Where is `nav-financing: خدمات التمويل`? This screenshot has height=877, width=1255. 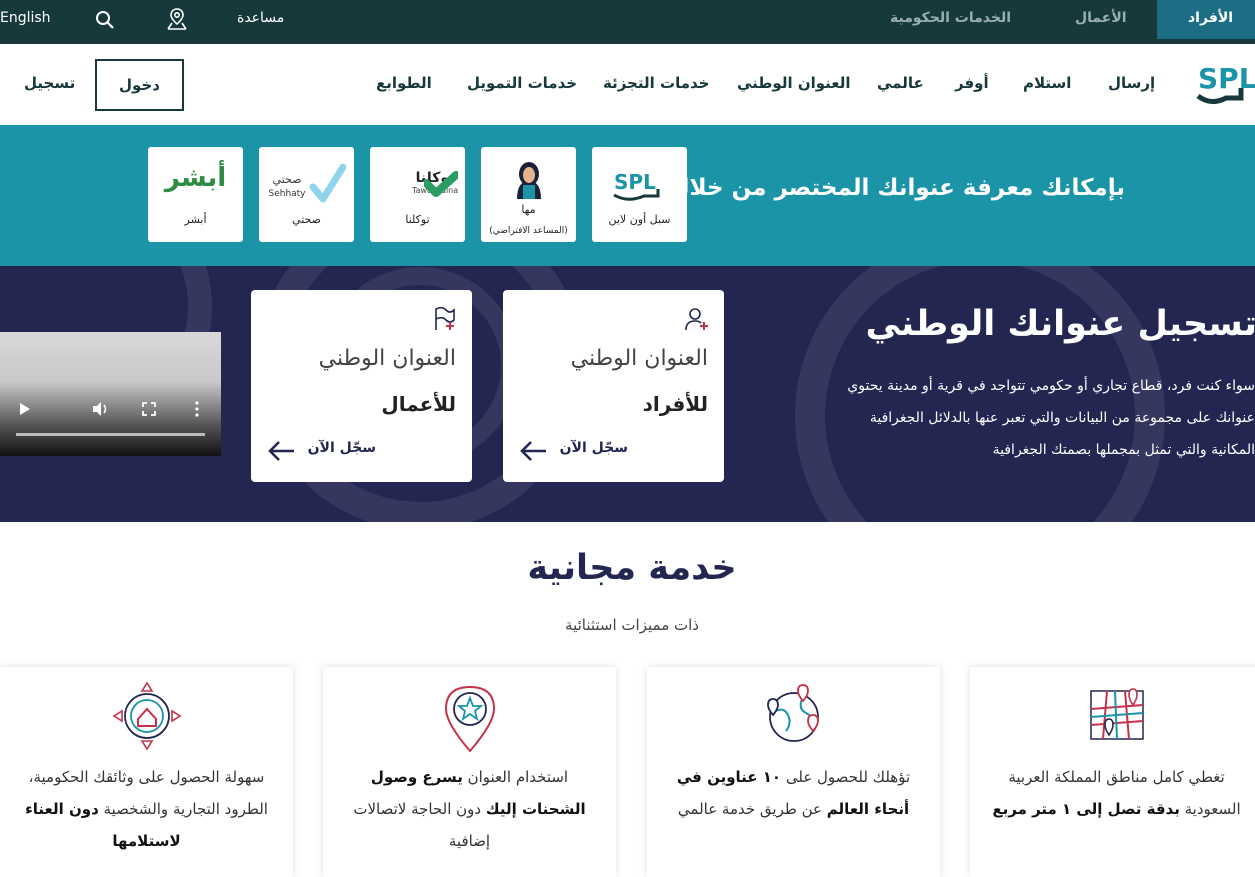
nav-financing: خدمات التمويل is located at coordinates (522, 83).